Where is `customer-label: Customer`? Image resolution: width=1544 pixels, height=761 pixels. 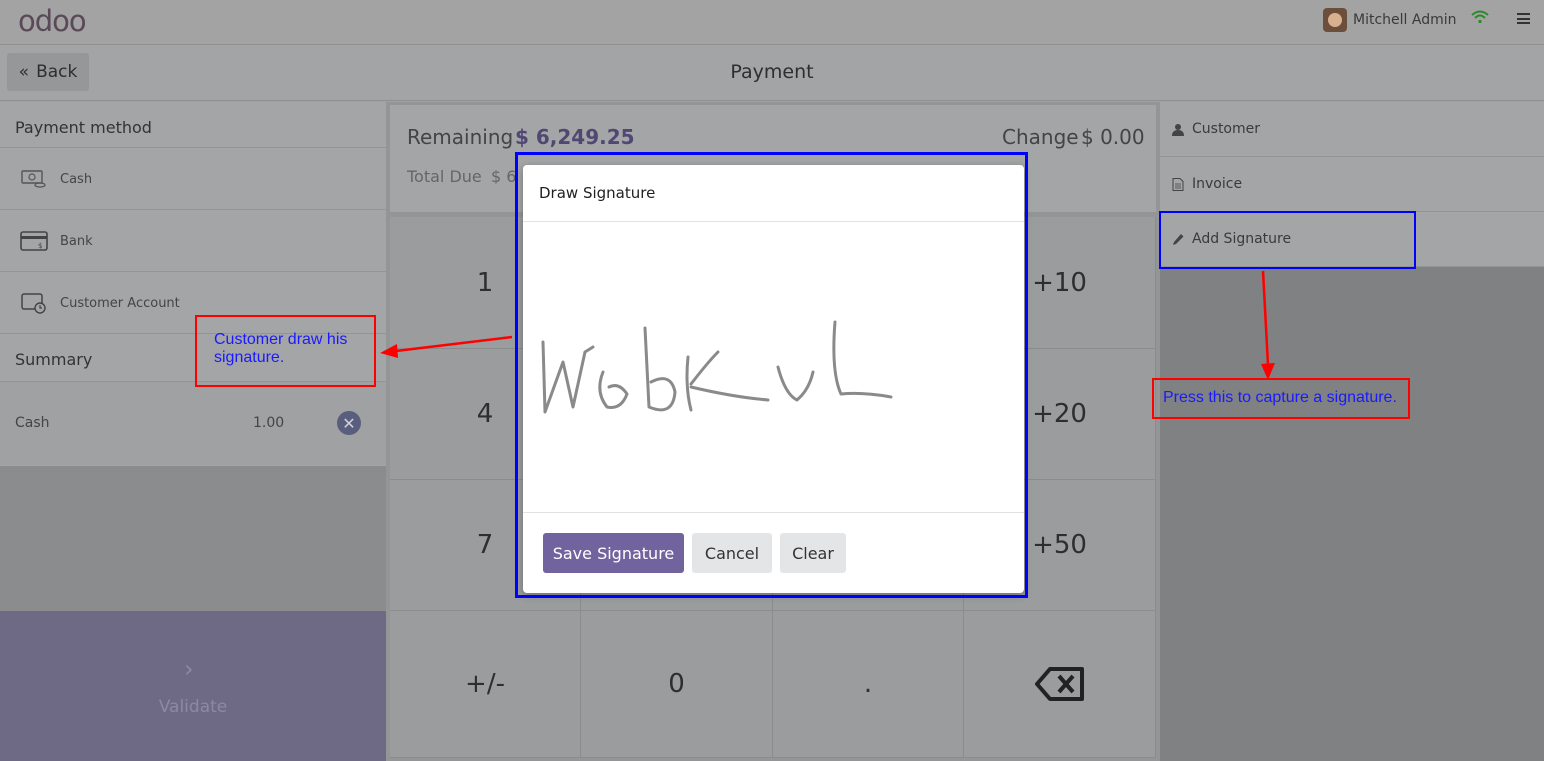 customer-label: Customer is located at coordinates (1226, 129).